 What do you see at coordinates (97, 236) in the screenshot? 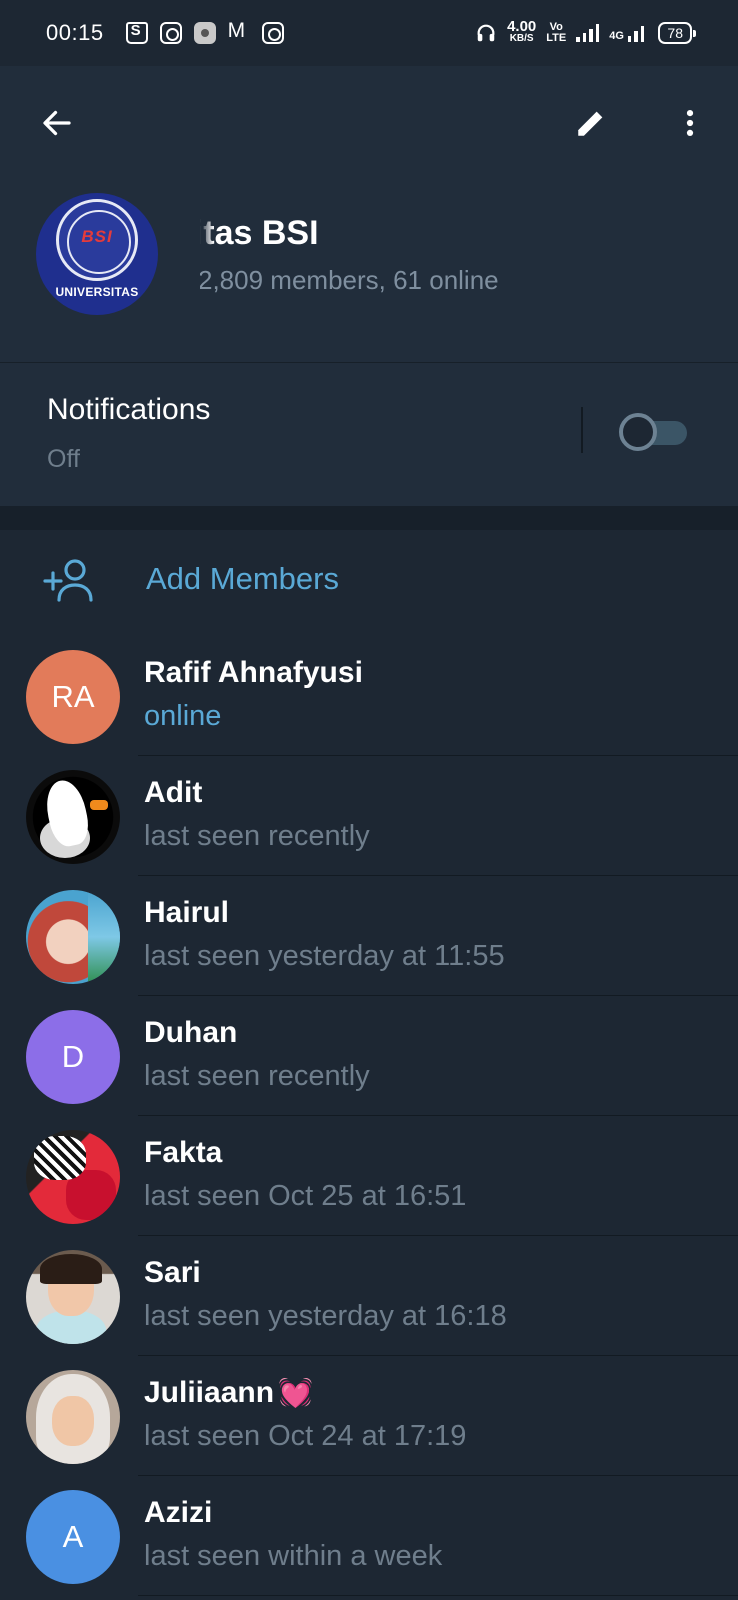
I see `group-logo-text: BSI` at bounding box center [97, 236].